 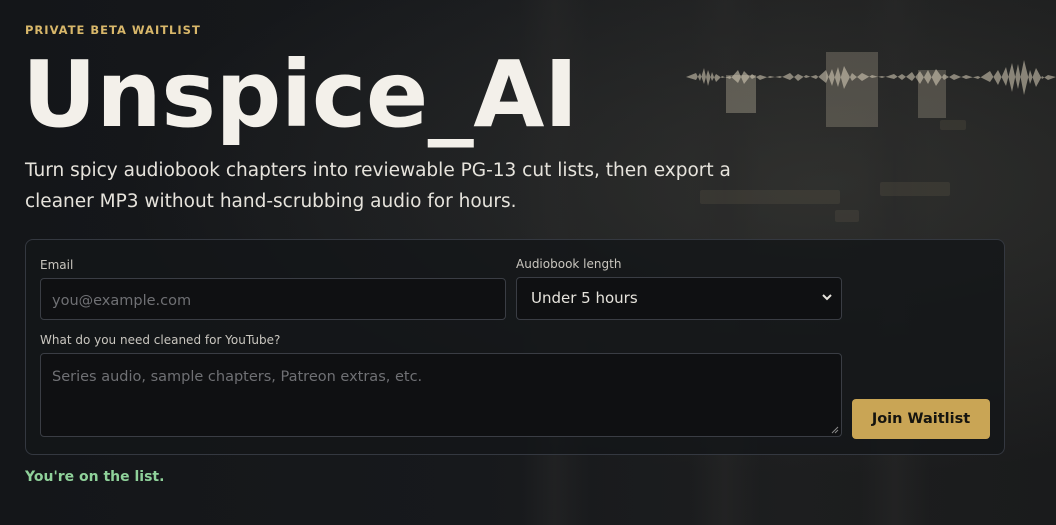 I want to click on resize-grip-icon, so click(x=835, y=430).